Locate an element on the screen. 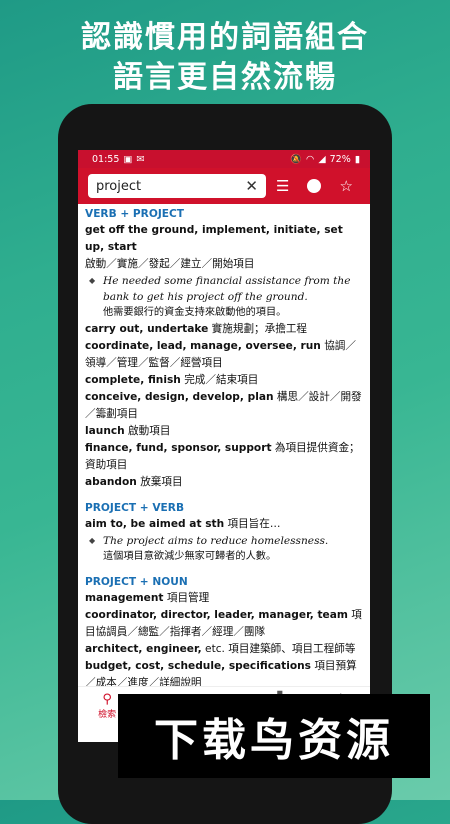 The image size is (450, 824). collocation-item: launch 啟動項目 is located at coordinates (128, 431).